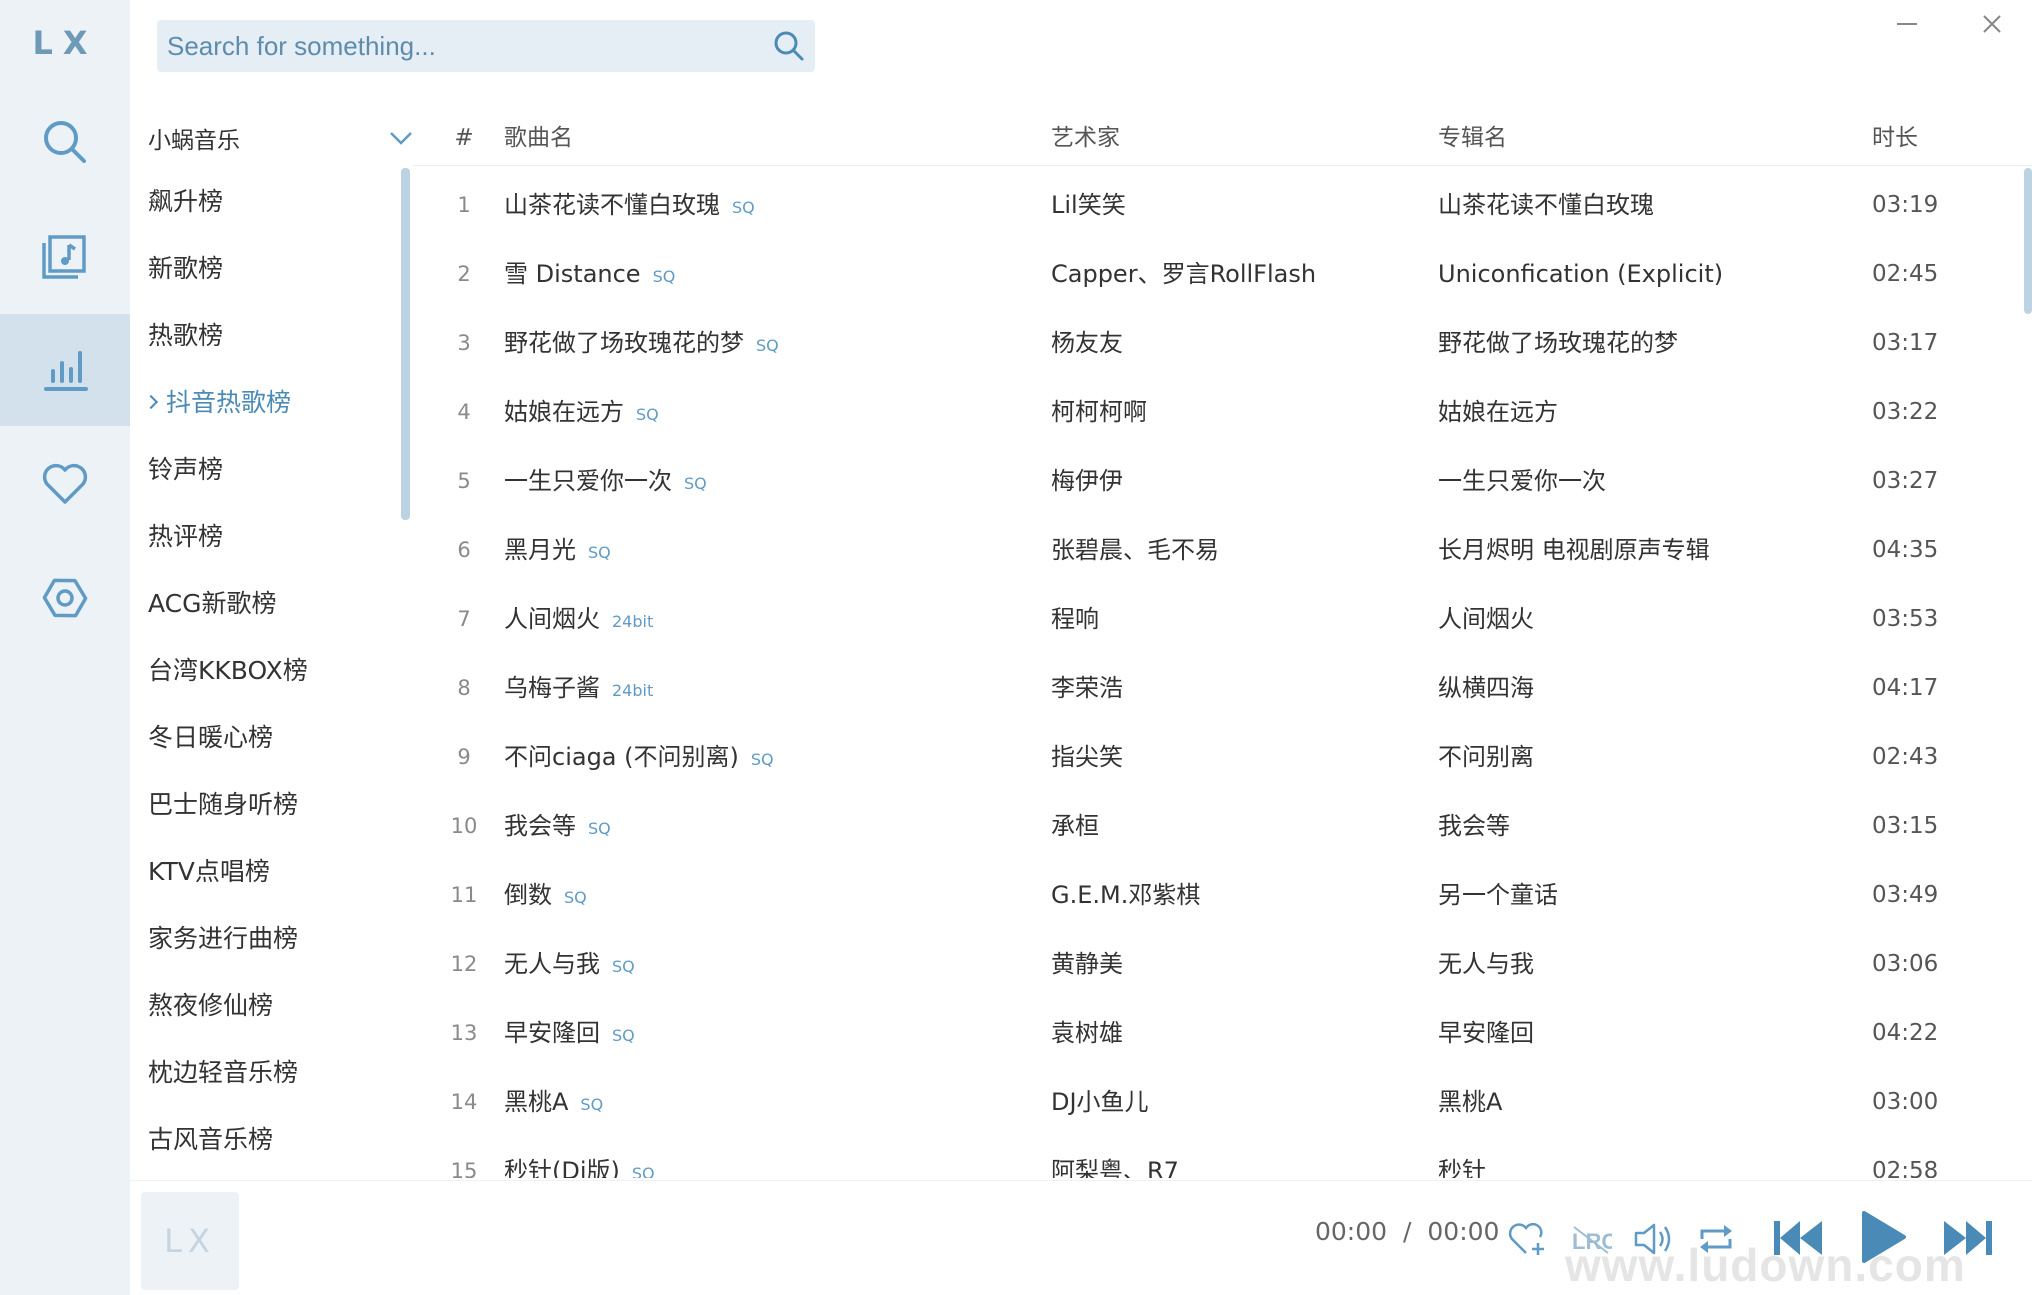 The width and height of the screenshot is (2032, 1295). Describe the element at coordinates (1216, 688) in the screenshot. I see `song-row: 8 乌梅子酱 24bit 李荣浩 纵横四海 04:17` at that location.